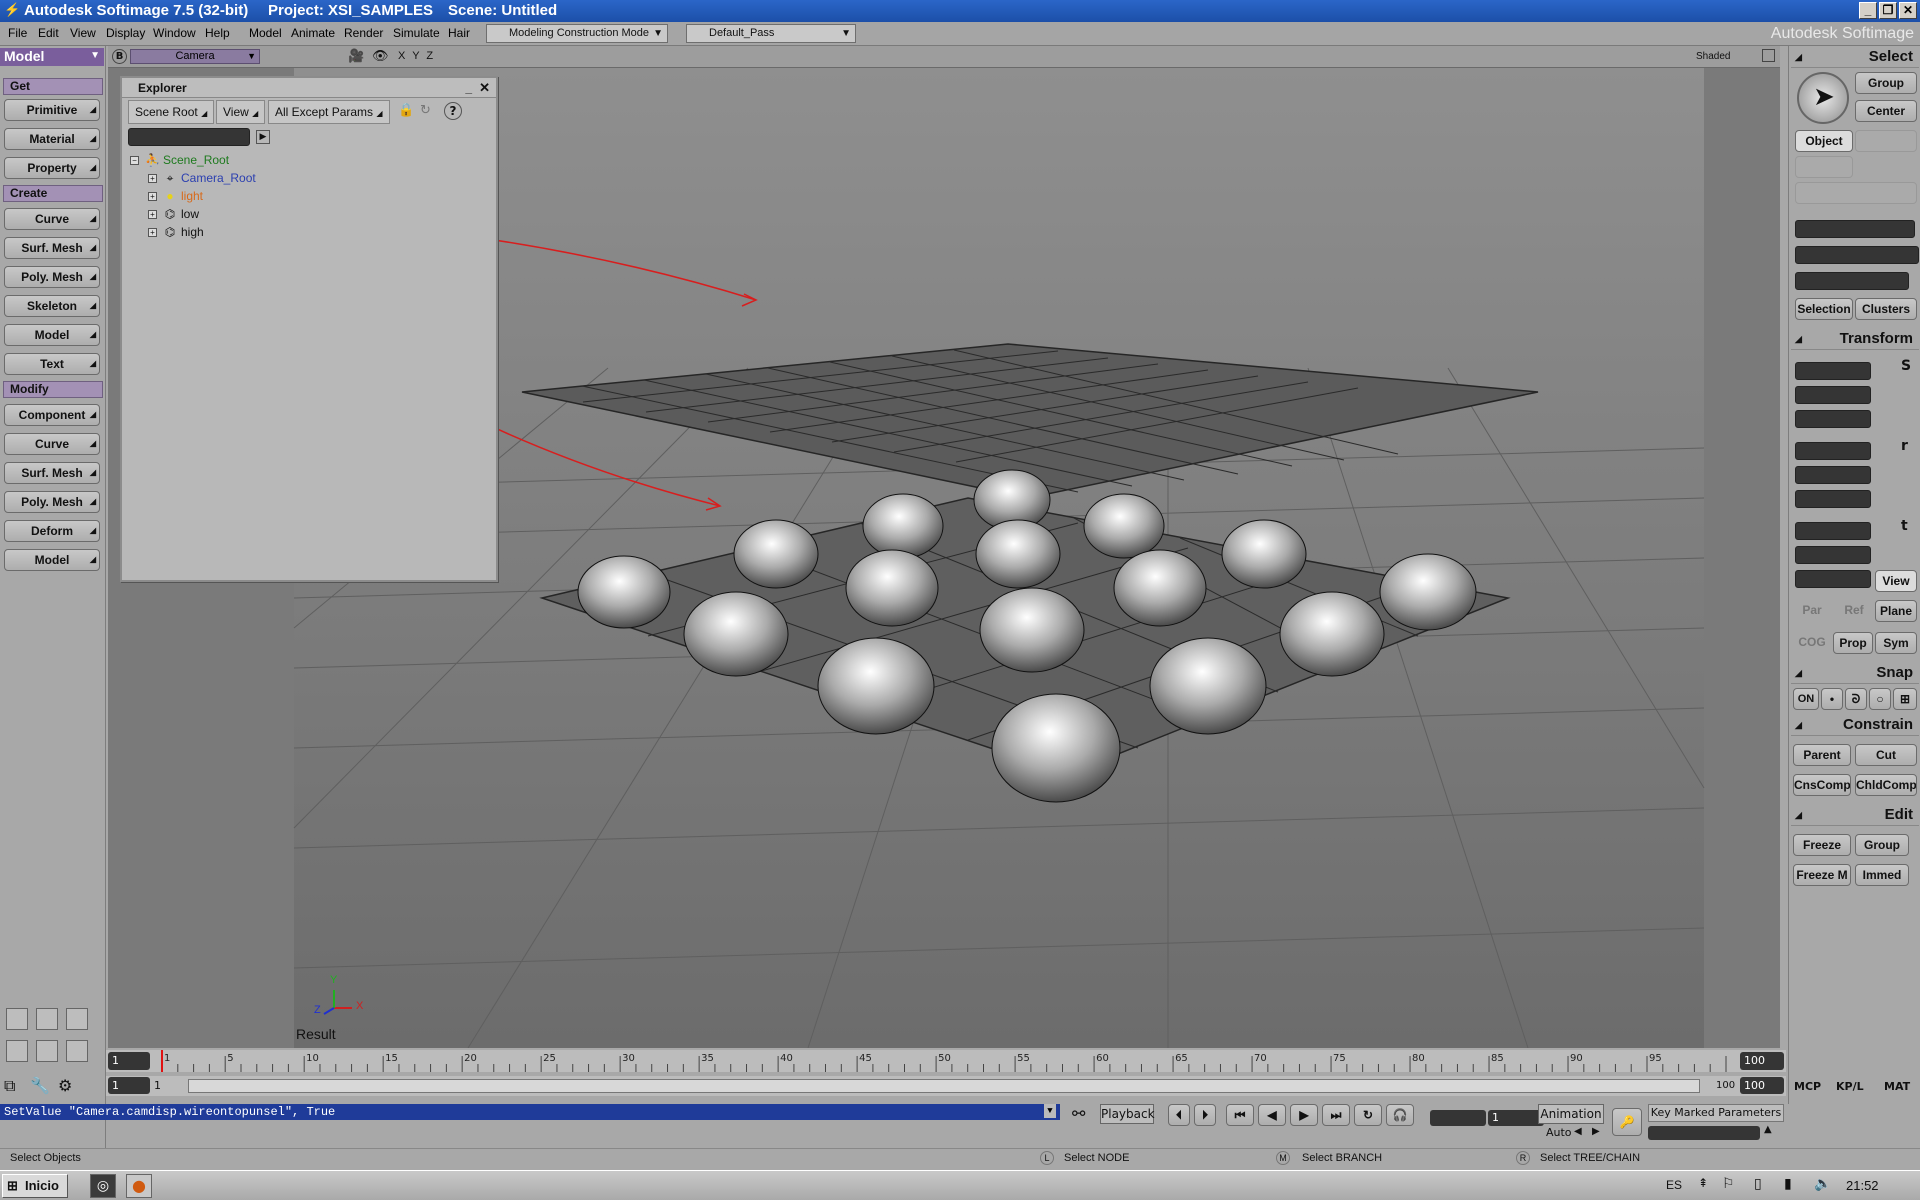 The image size is (1920, 1200). What do you see at coordinates (1882, 845) in the screenshot?
I see `edit-group-button: Group` at bounding box center [1882, 845].